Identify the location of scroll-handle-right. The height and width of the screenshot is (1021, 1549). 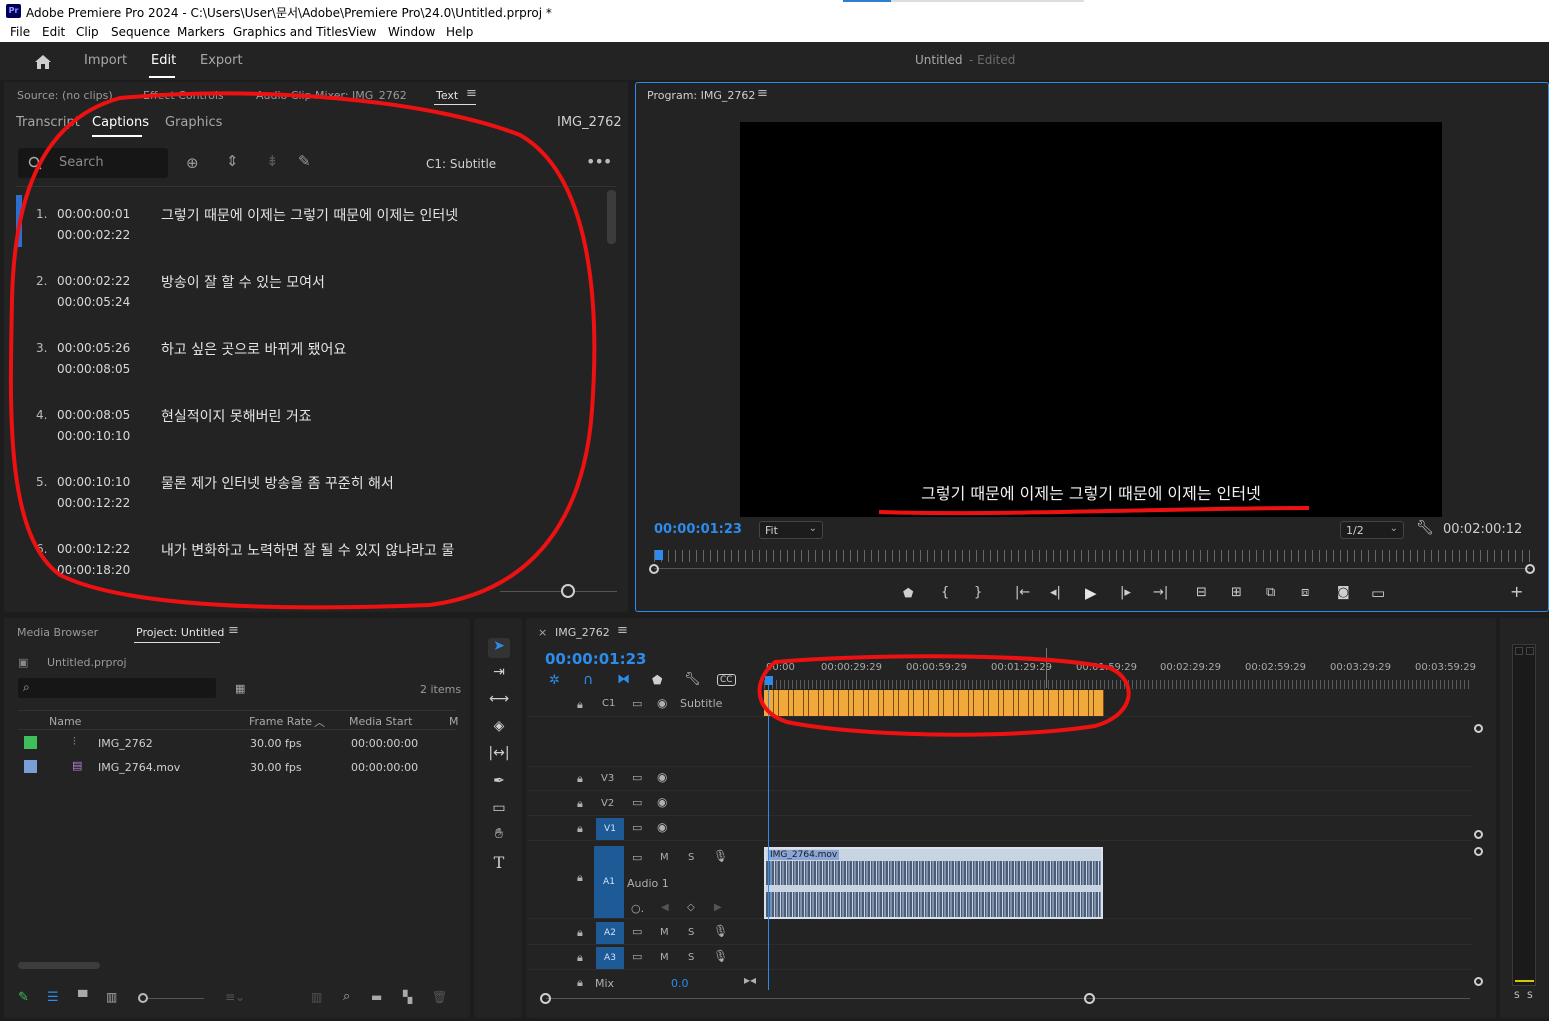
(1089, 998).